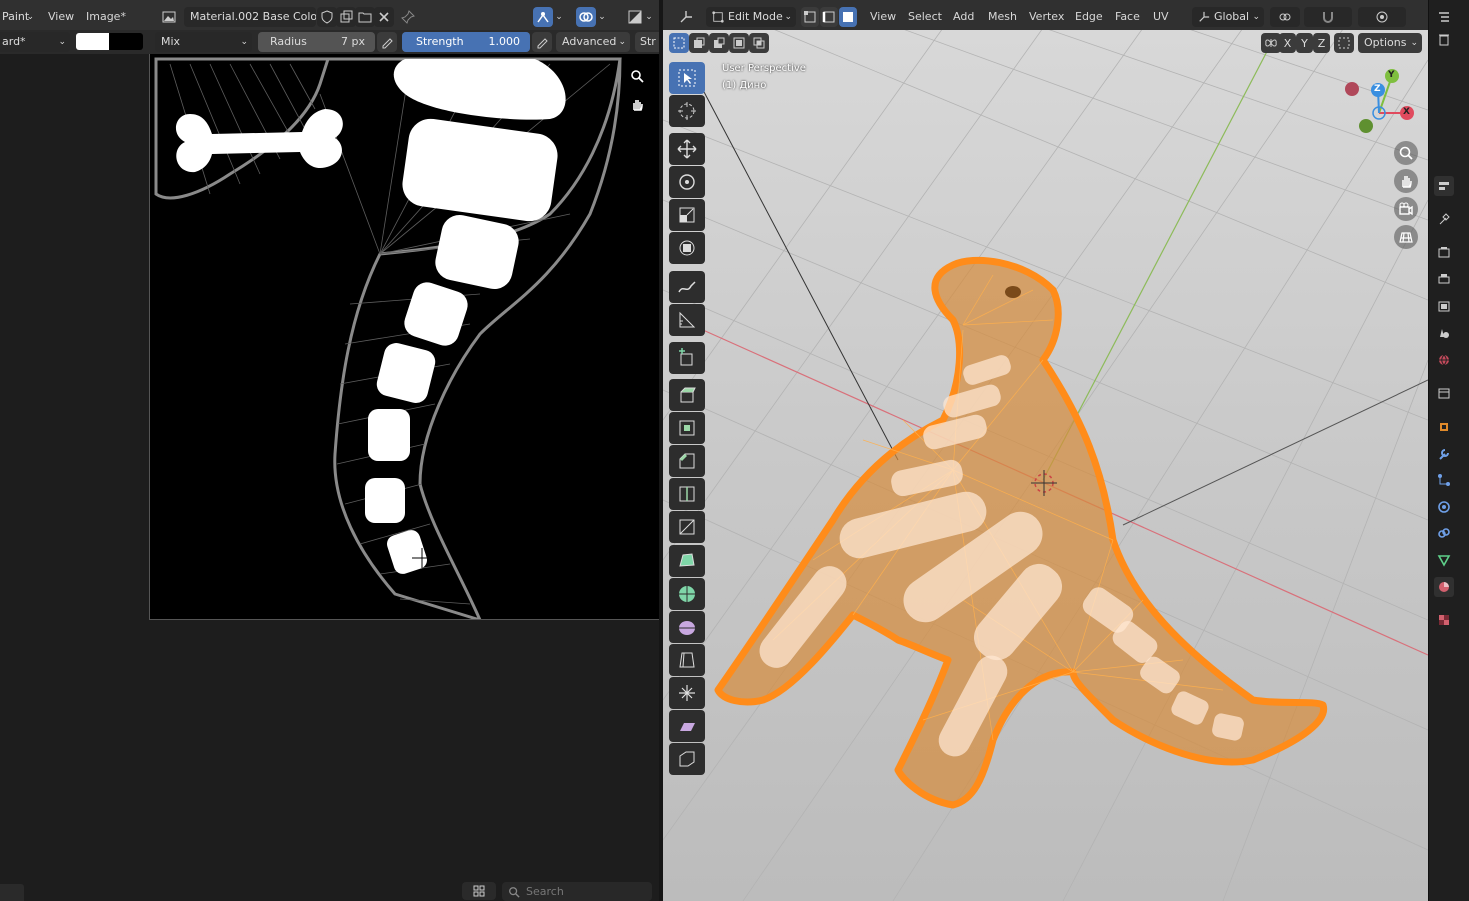 Image resolution: width=1469 pixels, height=901 pixels. I want to click on tab-constraints, so click(1444, 533).